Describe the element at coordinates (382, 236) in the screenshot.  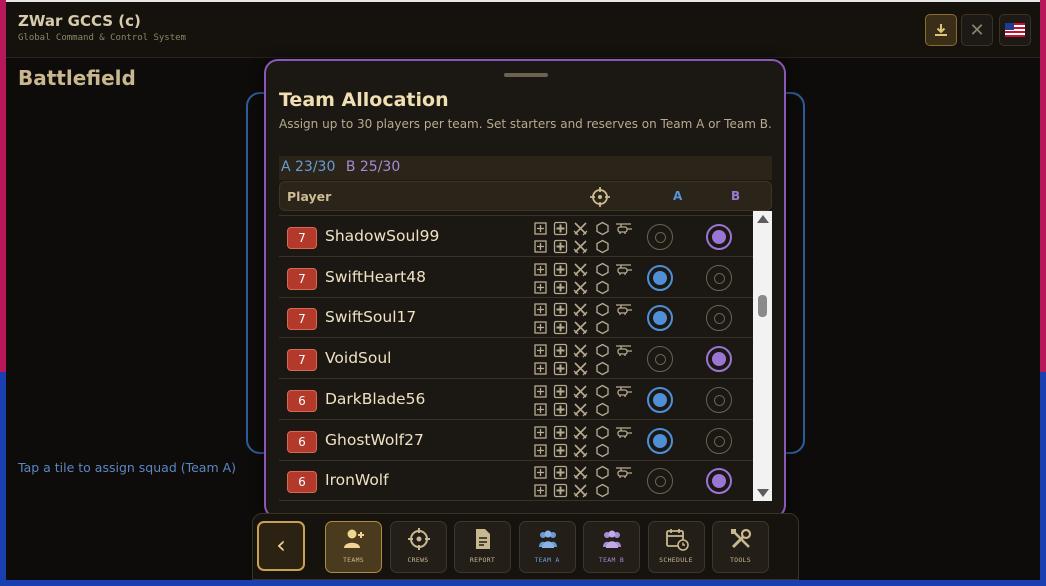
I see `player-name: ShadowSoul99` at that location.